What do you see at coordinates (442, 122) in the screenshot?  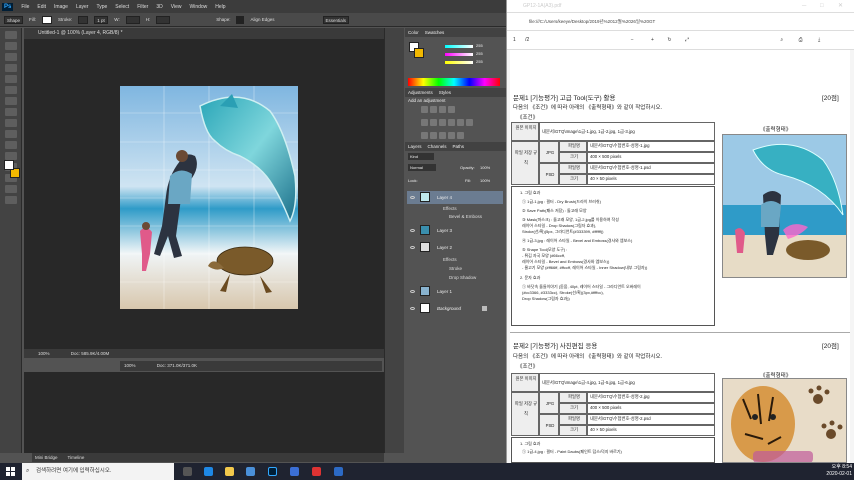 I see `color-balance-icon` at bounding box center [442, 122].